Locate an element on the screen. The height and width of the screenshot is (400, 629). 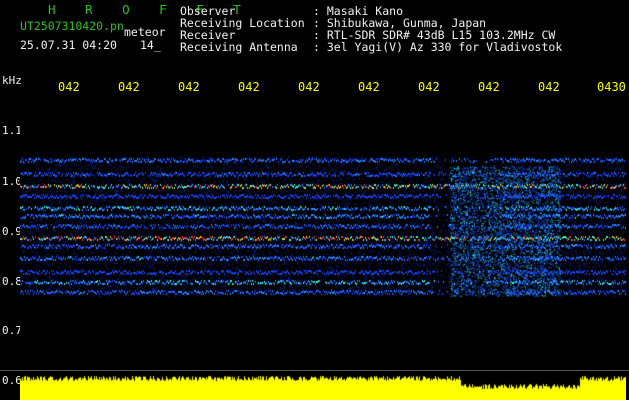
antenna-value: : 3el Yagi(V) Az 330 for Vladivostok is located at coordinates (438, 47).